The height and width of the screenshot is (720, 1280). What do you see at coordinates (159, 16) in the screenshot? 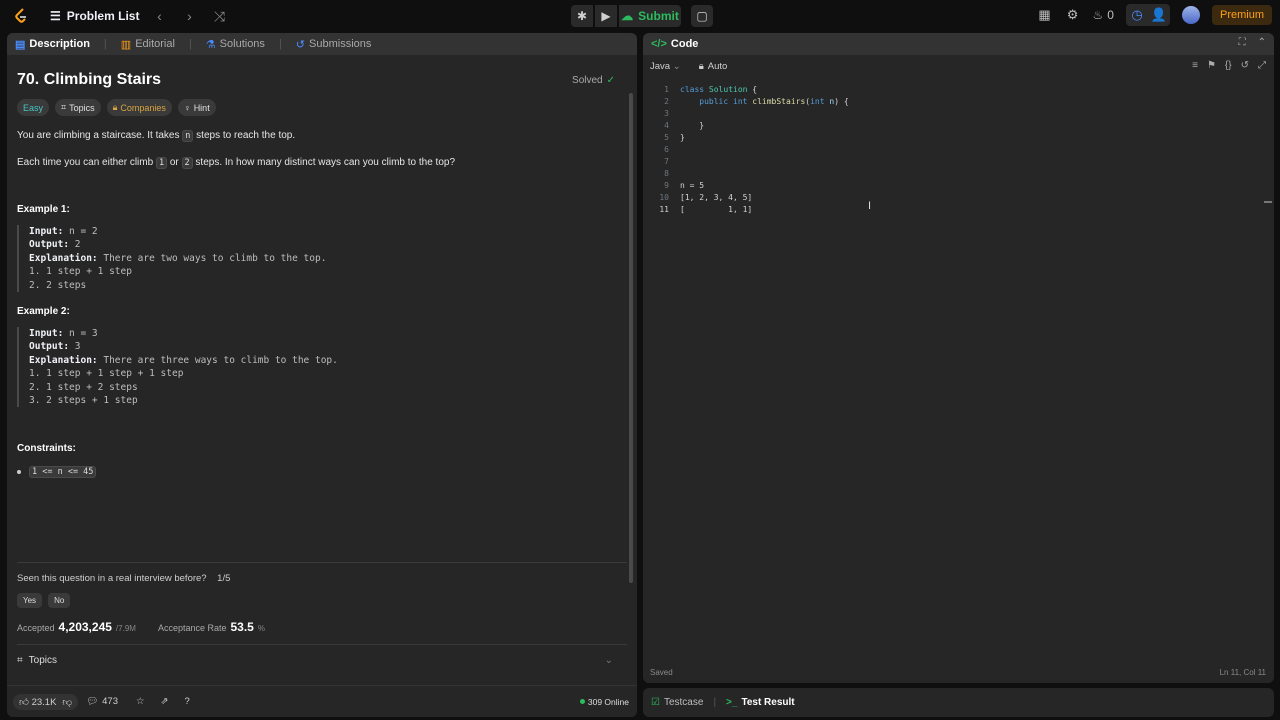
I see `prev-problem-icon: ‹` at bounding box center [159, 16].